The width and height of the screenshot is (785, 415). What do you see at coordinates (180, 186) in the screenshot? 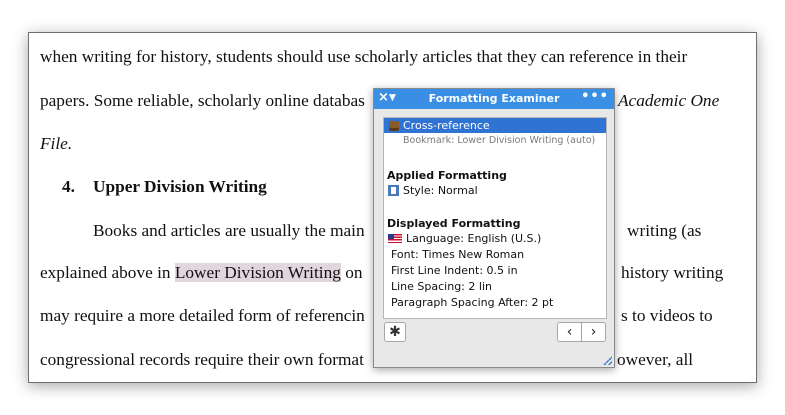
I see `section-heading: Upper Division Writing` at bounding box center [180, 186].